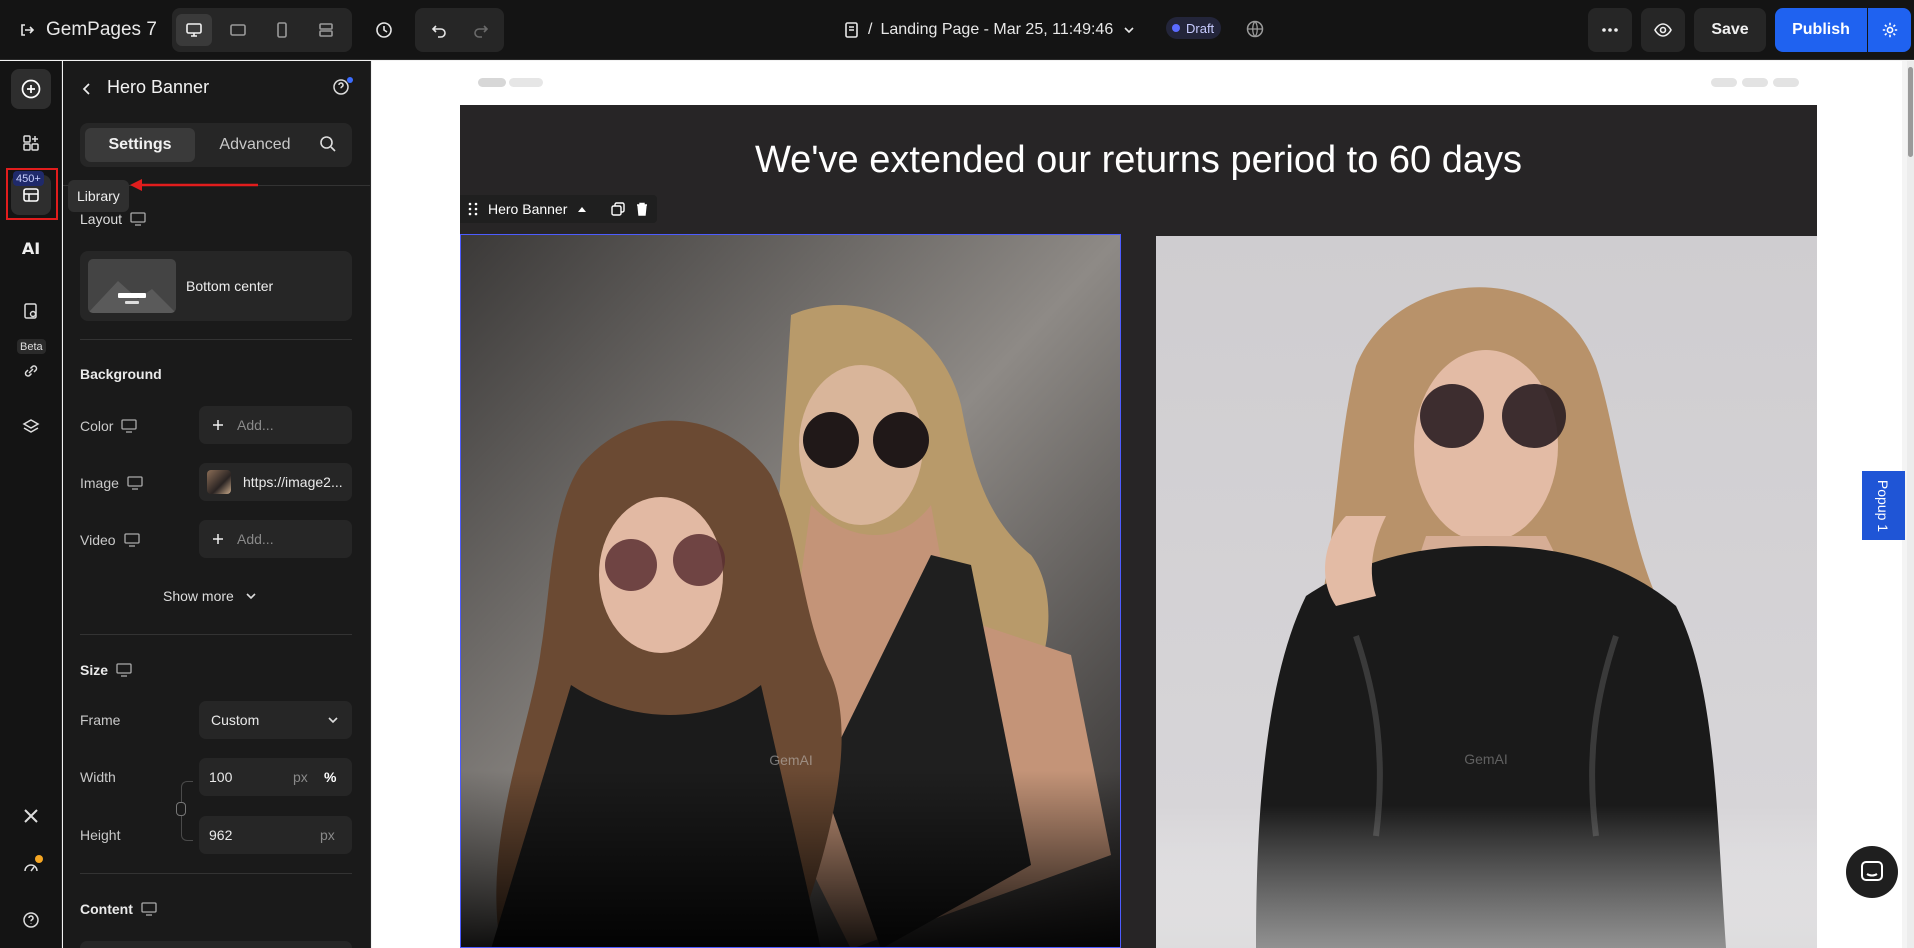 This screenshot has height=948, width=1914. I want to click on layout-heading: Layout, so click(113, 219).